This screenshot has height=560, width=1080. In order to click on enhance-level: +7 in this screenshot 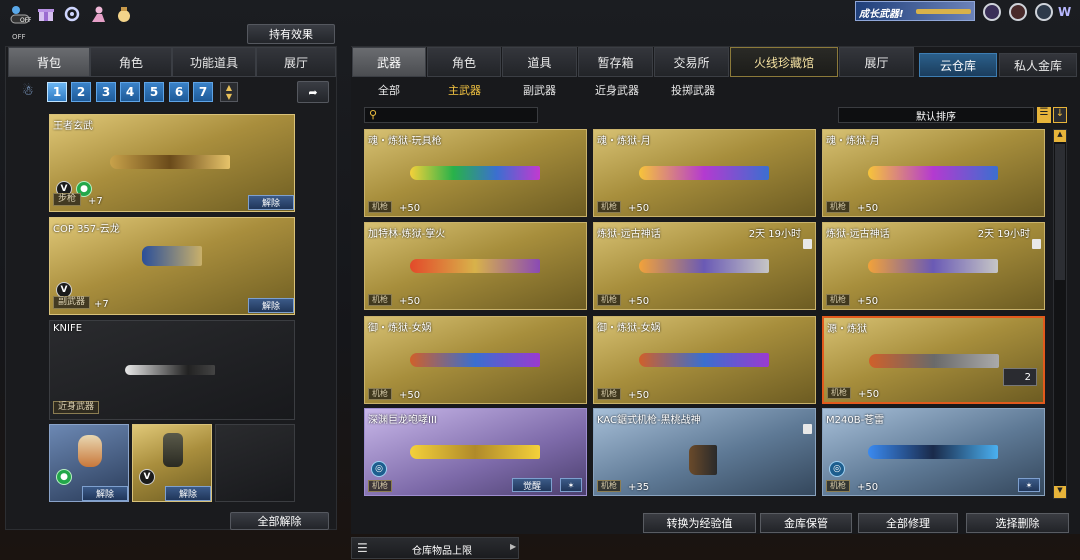, I will do `click(101, 304)`.